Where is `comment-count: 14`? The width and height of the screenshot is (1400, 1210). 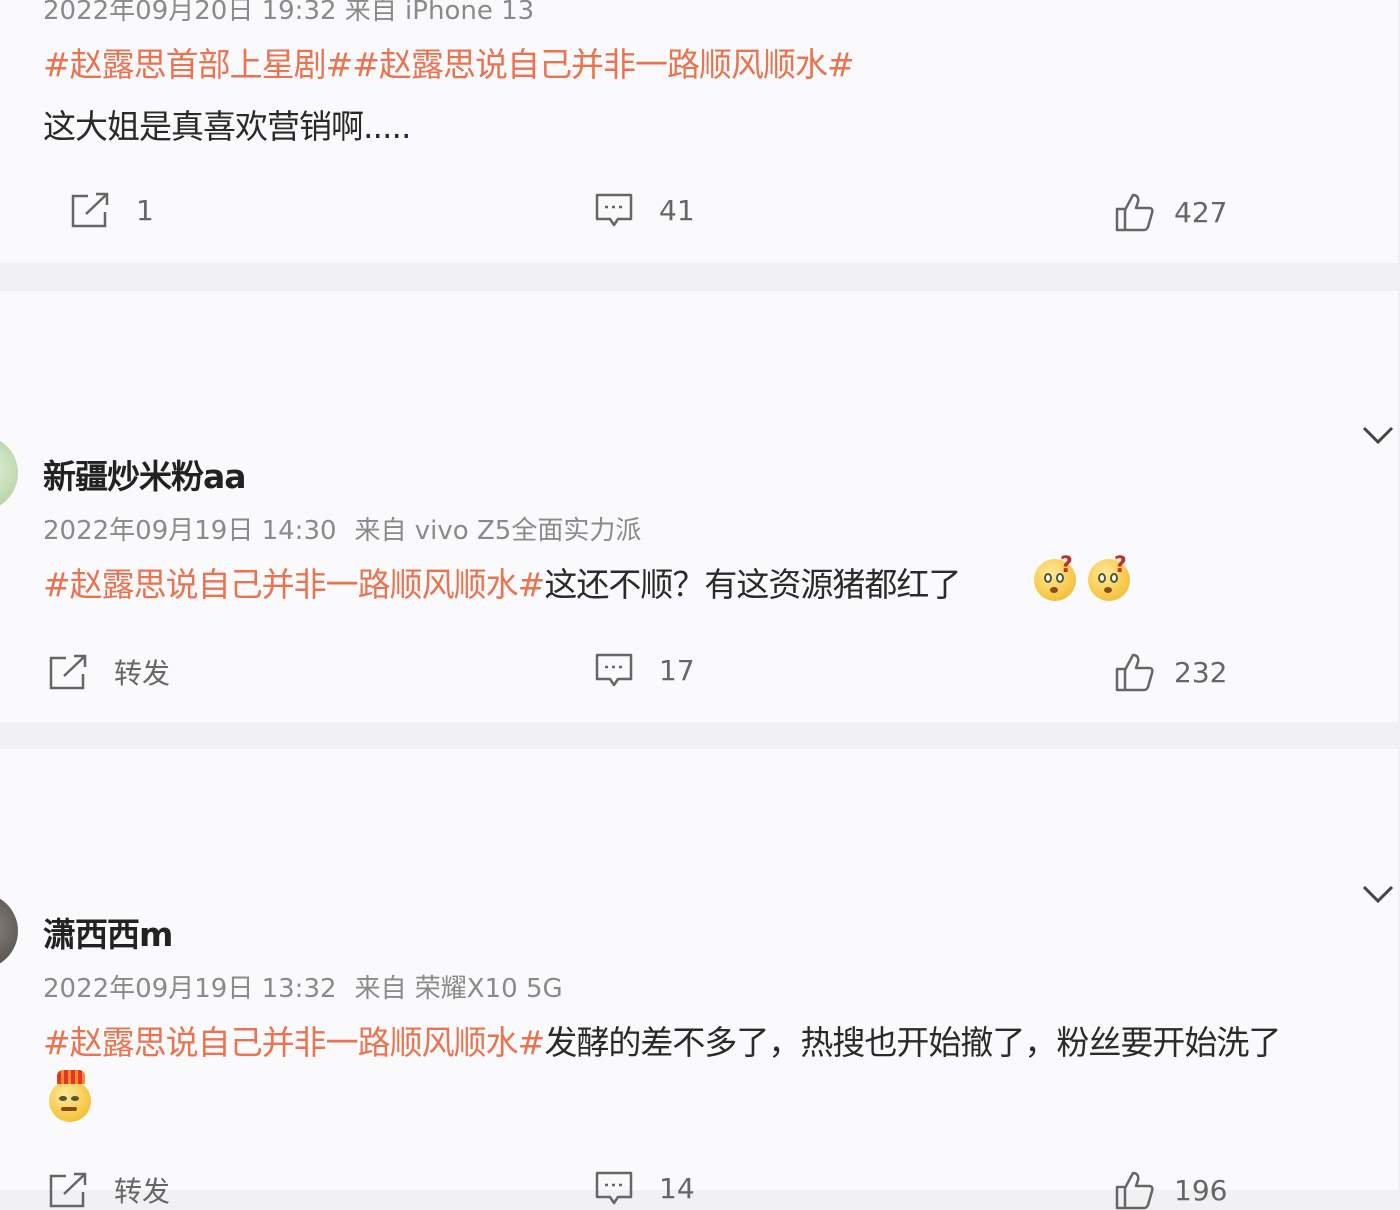 comment-count: 14 is located at coordinates (677, 1188).